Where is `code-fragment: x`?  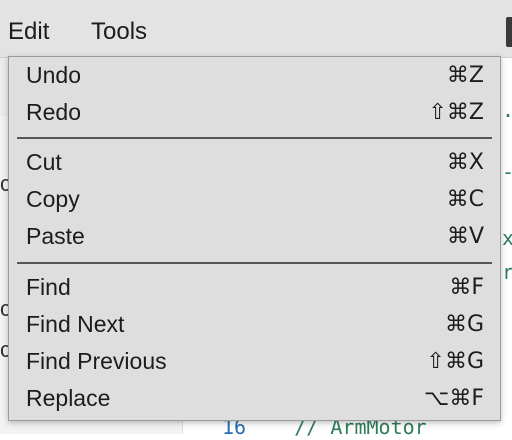
code-fragment: x is located at coordinates (507, 238).